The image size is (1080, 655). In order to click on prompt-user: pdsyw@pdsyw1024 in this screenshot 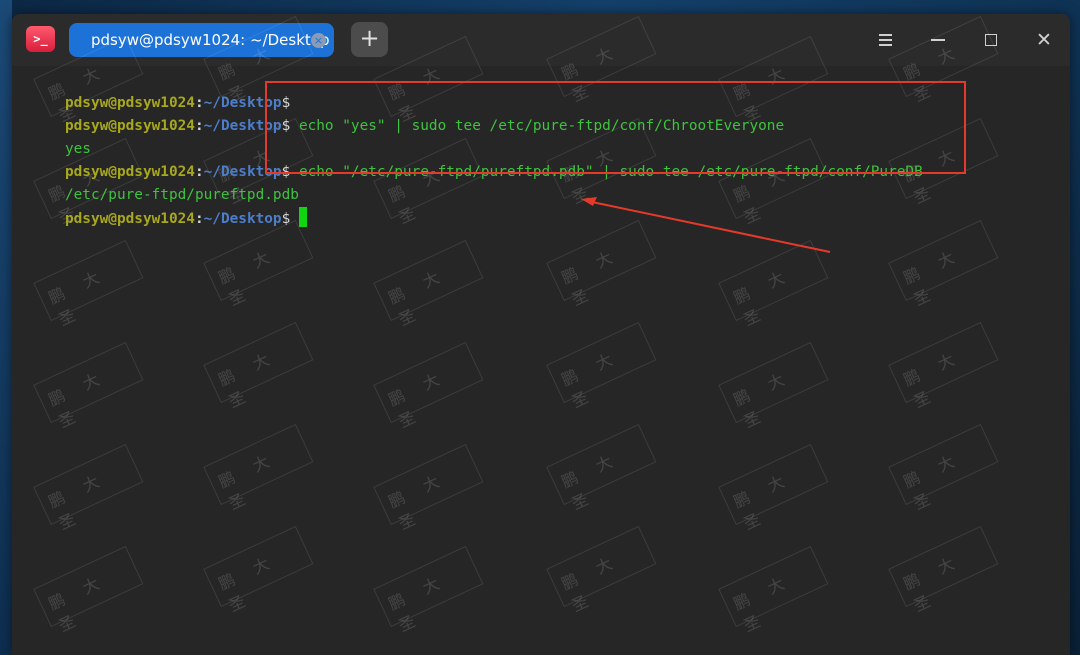, I will do `click(129, 219)`.